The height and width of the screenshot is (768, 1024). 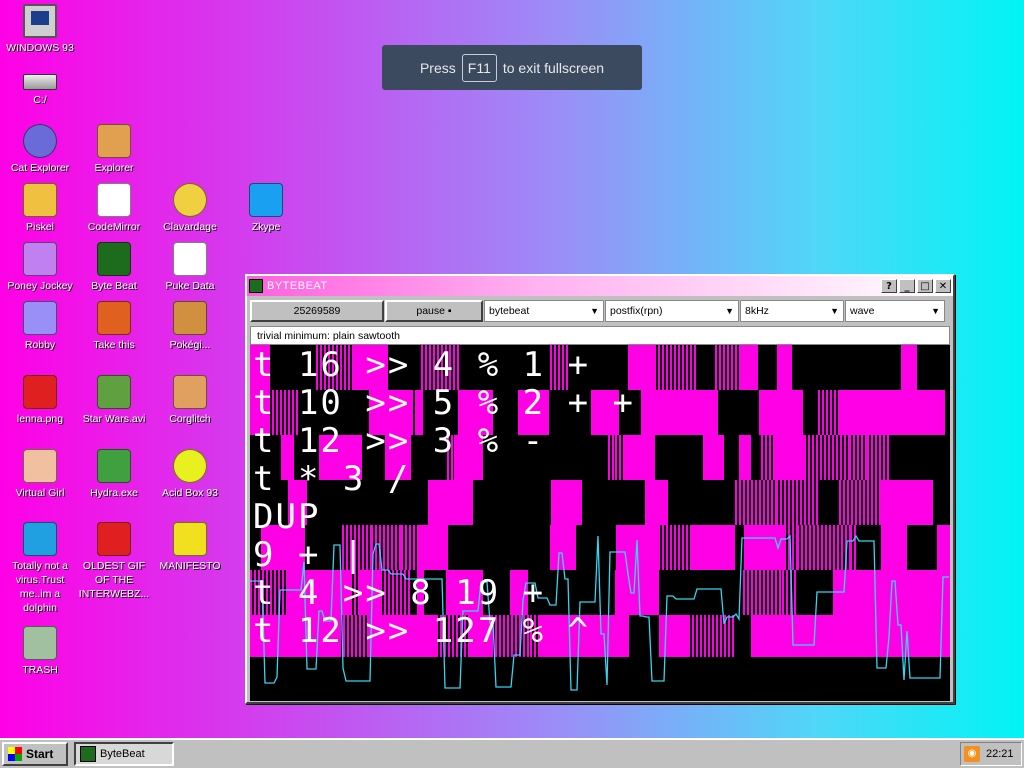 What do you see at coordinates (862, 311) in the screenshot?
I see `view-value: wave` at bounding box center [862, 311].